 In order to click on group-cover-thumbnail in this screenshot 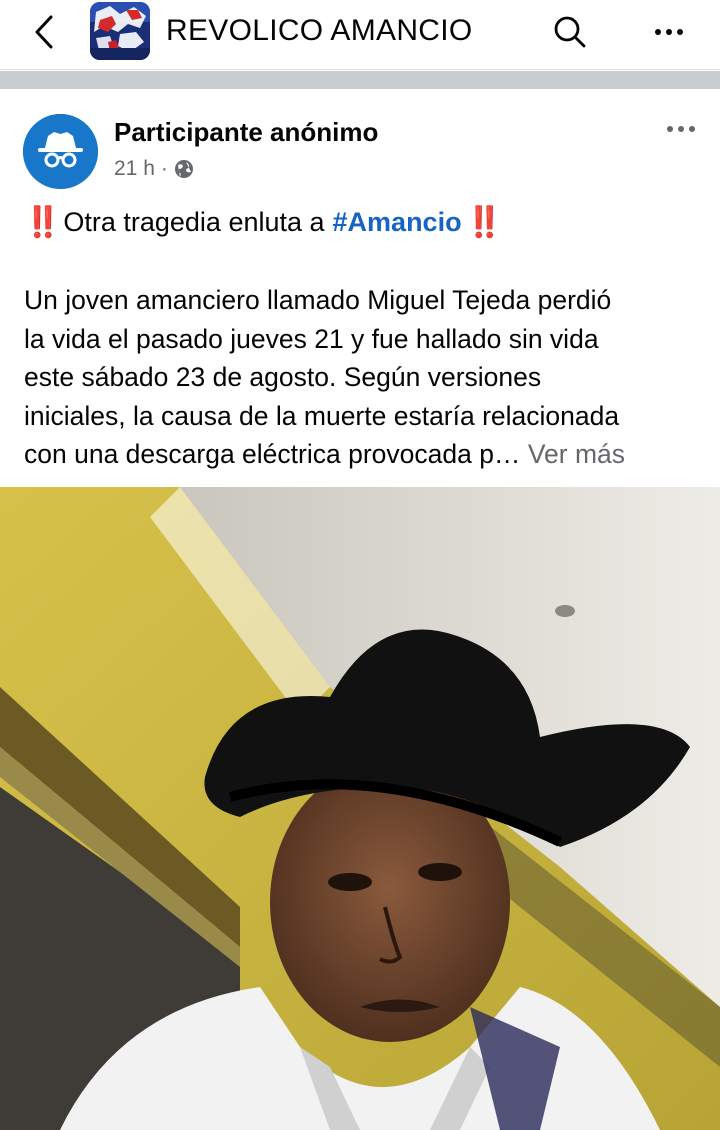, I will do `click(120, 31)`.